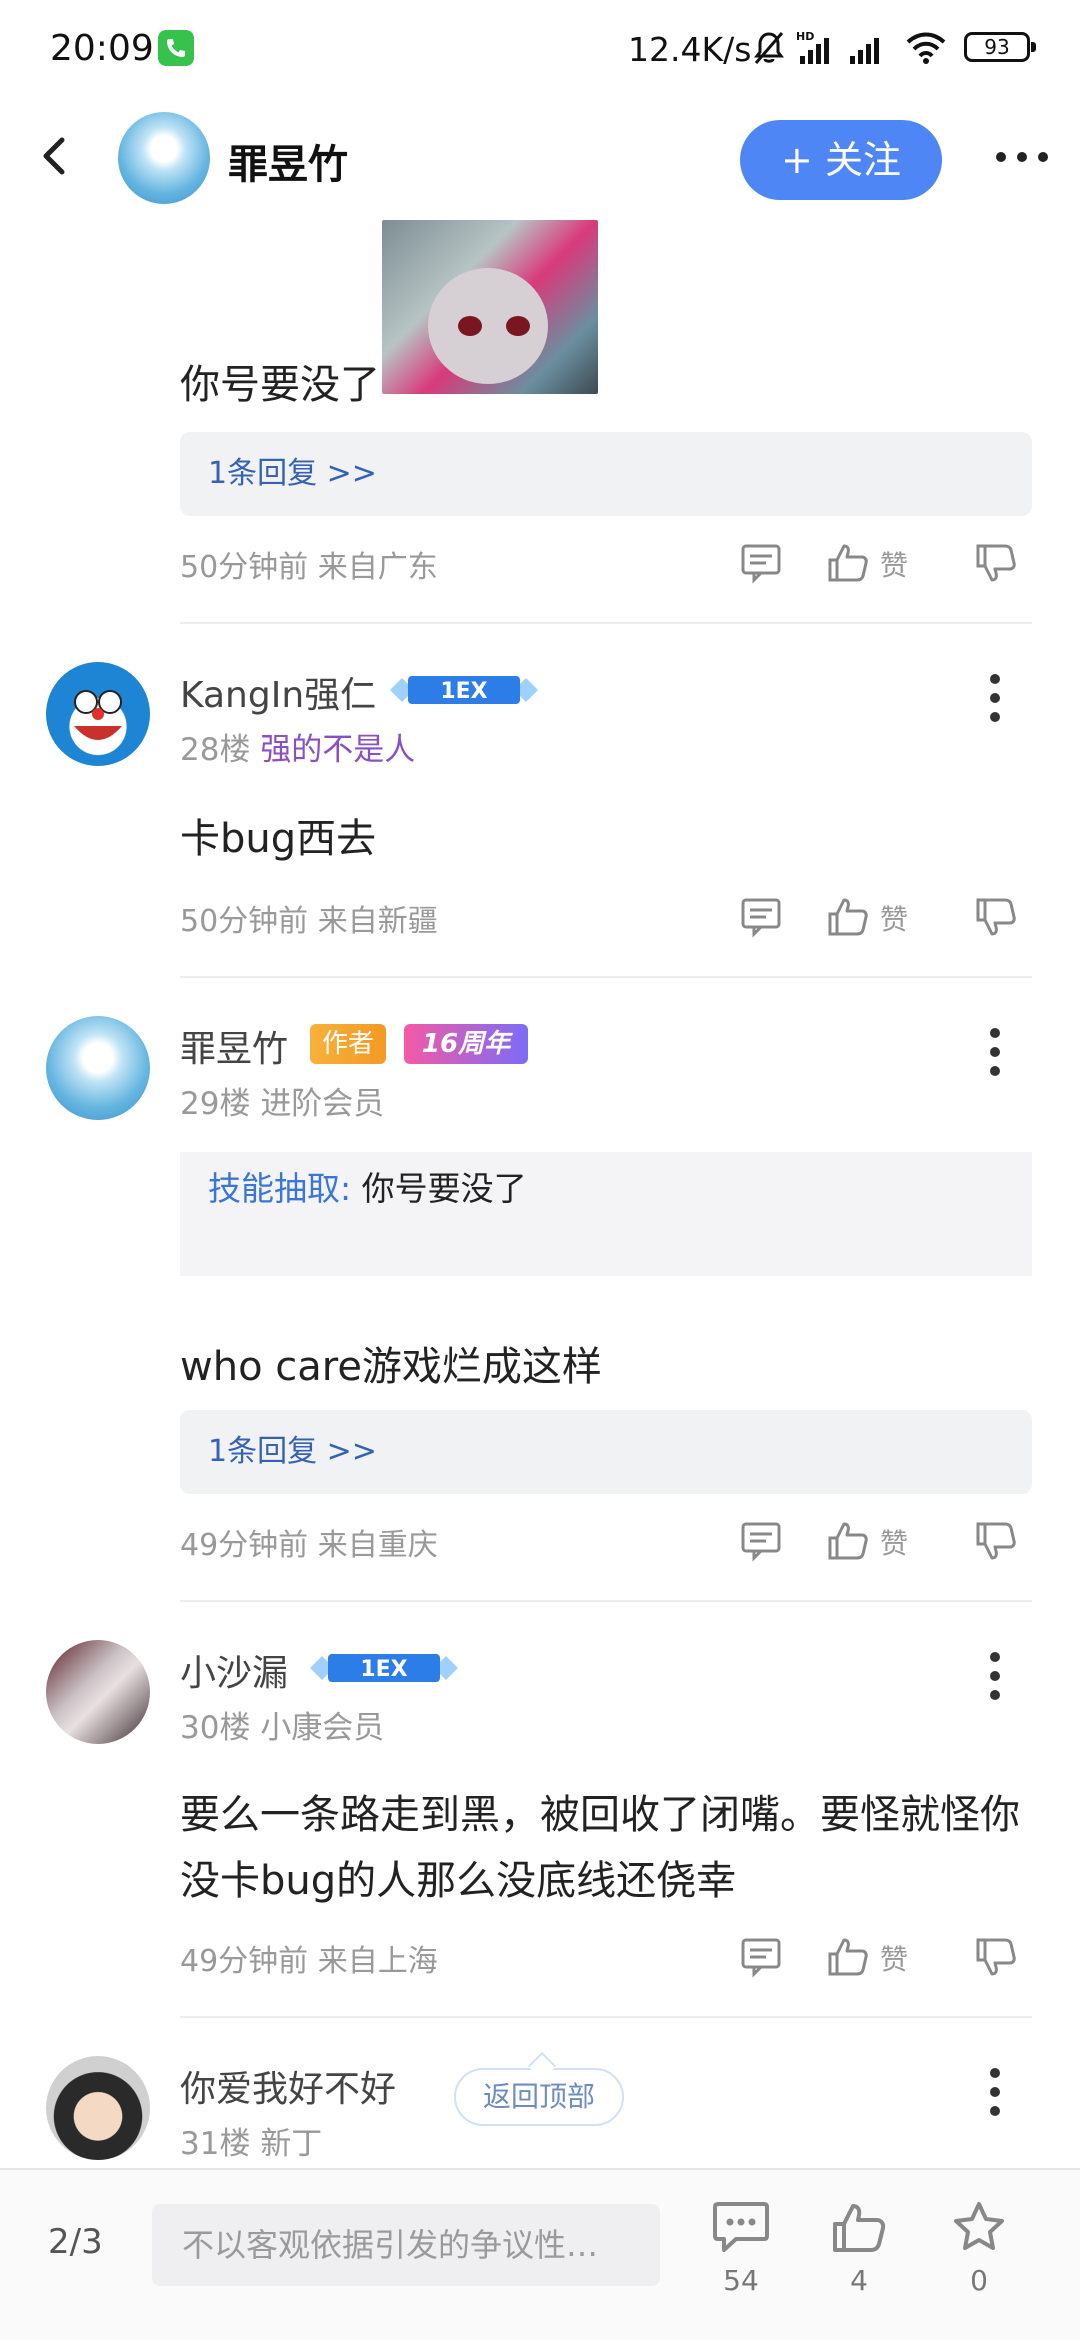  What do you see at coordinates (606, 1214) in the screenshot?
I see `quote-block: 技能抽取: 你号要没了` at bounding box center [606, 1214].